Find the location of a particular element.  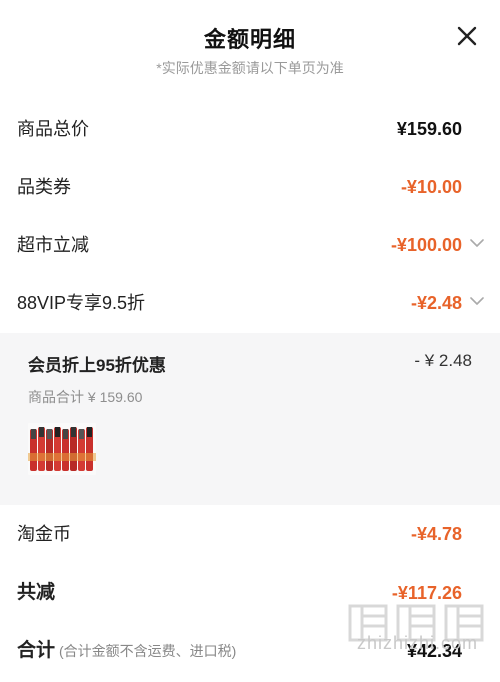

goods-total-row: 商品总价 ¥159.60 is located at coordinates (250, 129).